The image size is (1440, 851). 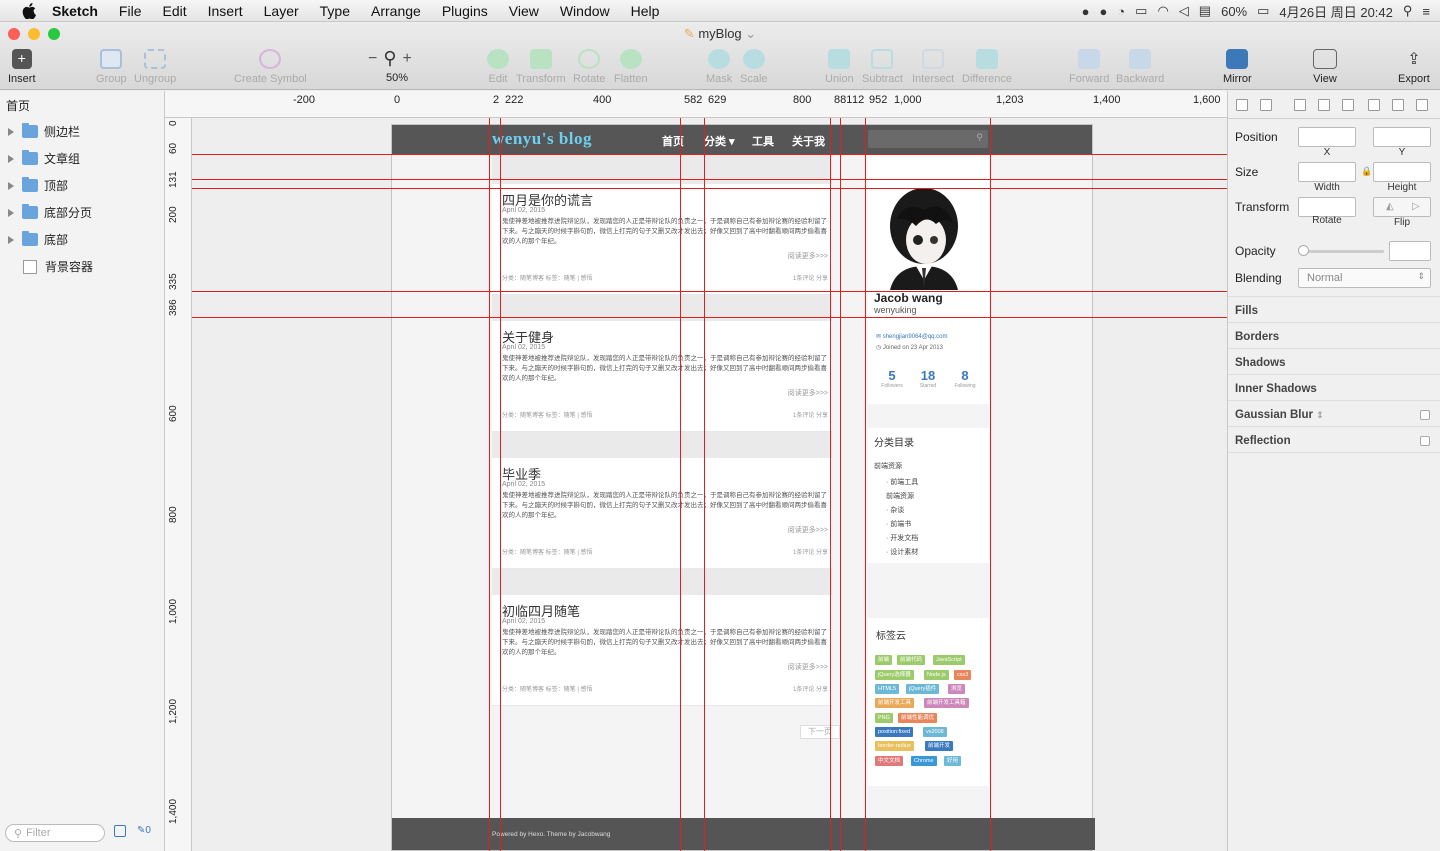 What do you see at coordinates (720, 34) in the screenshot?
I see `document-title: ✎ myBlog ⌄` at bounding box center [720, 34].